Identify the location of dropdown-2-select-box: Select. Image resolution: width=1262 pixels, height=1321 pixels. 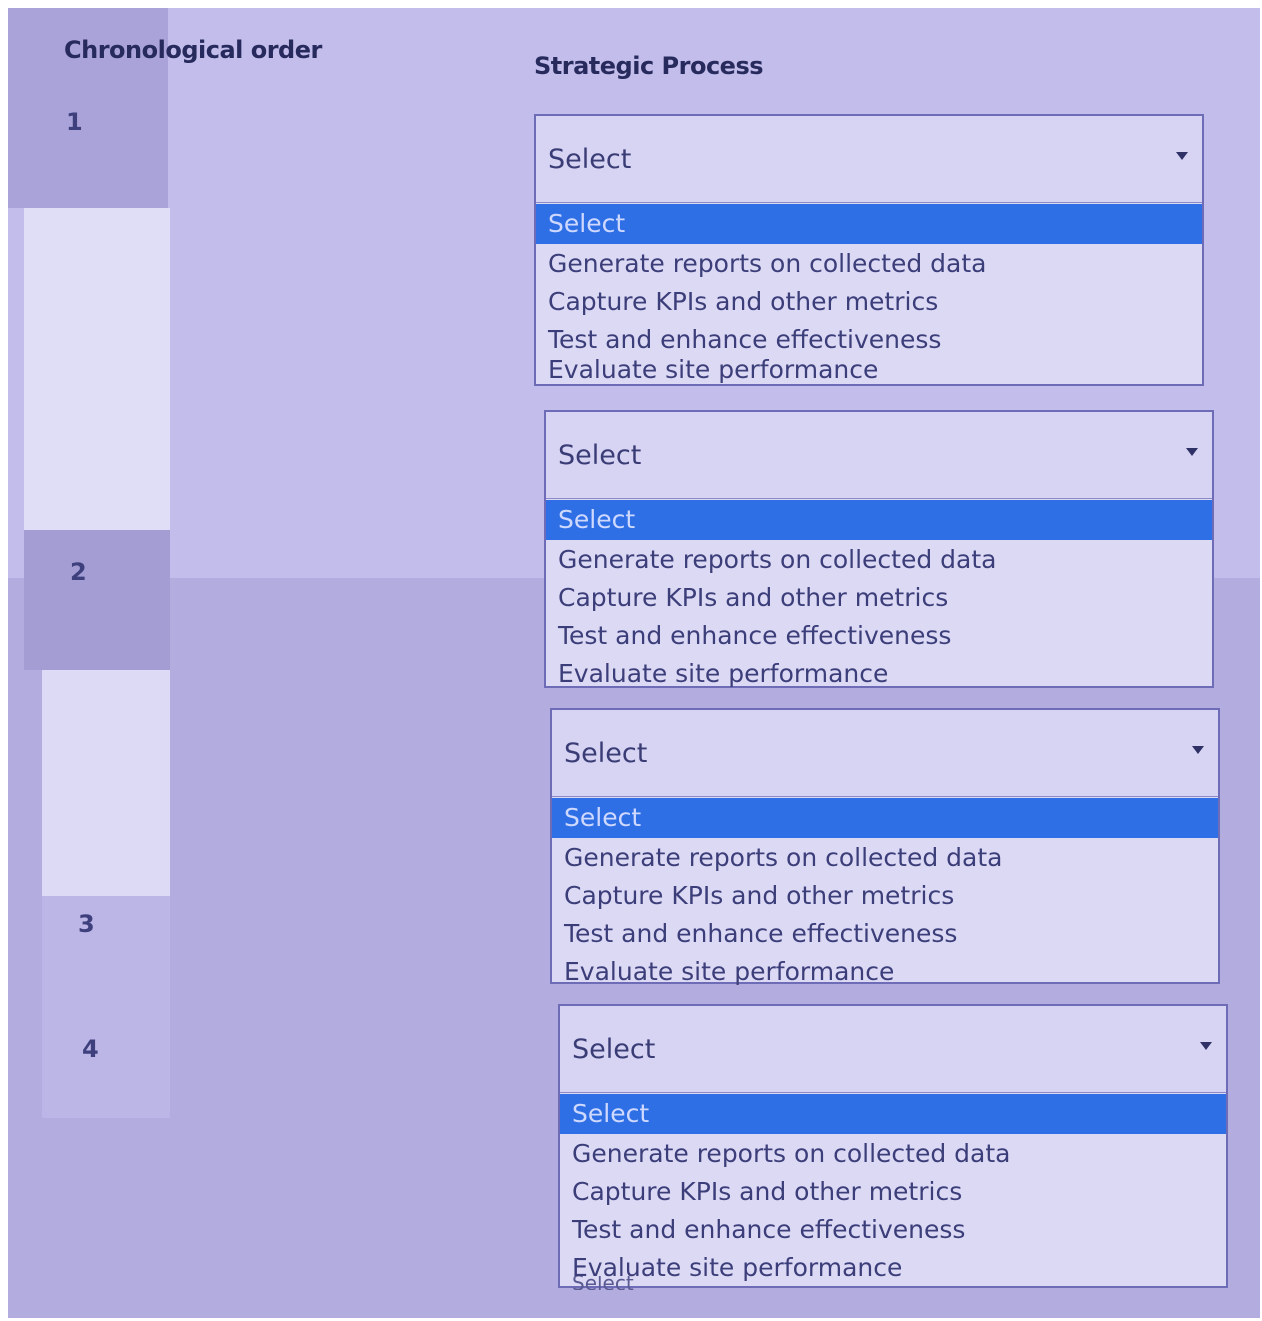
(879, 455).